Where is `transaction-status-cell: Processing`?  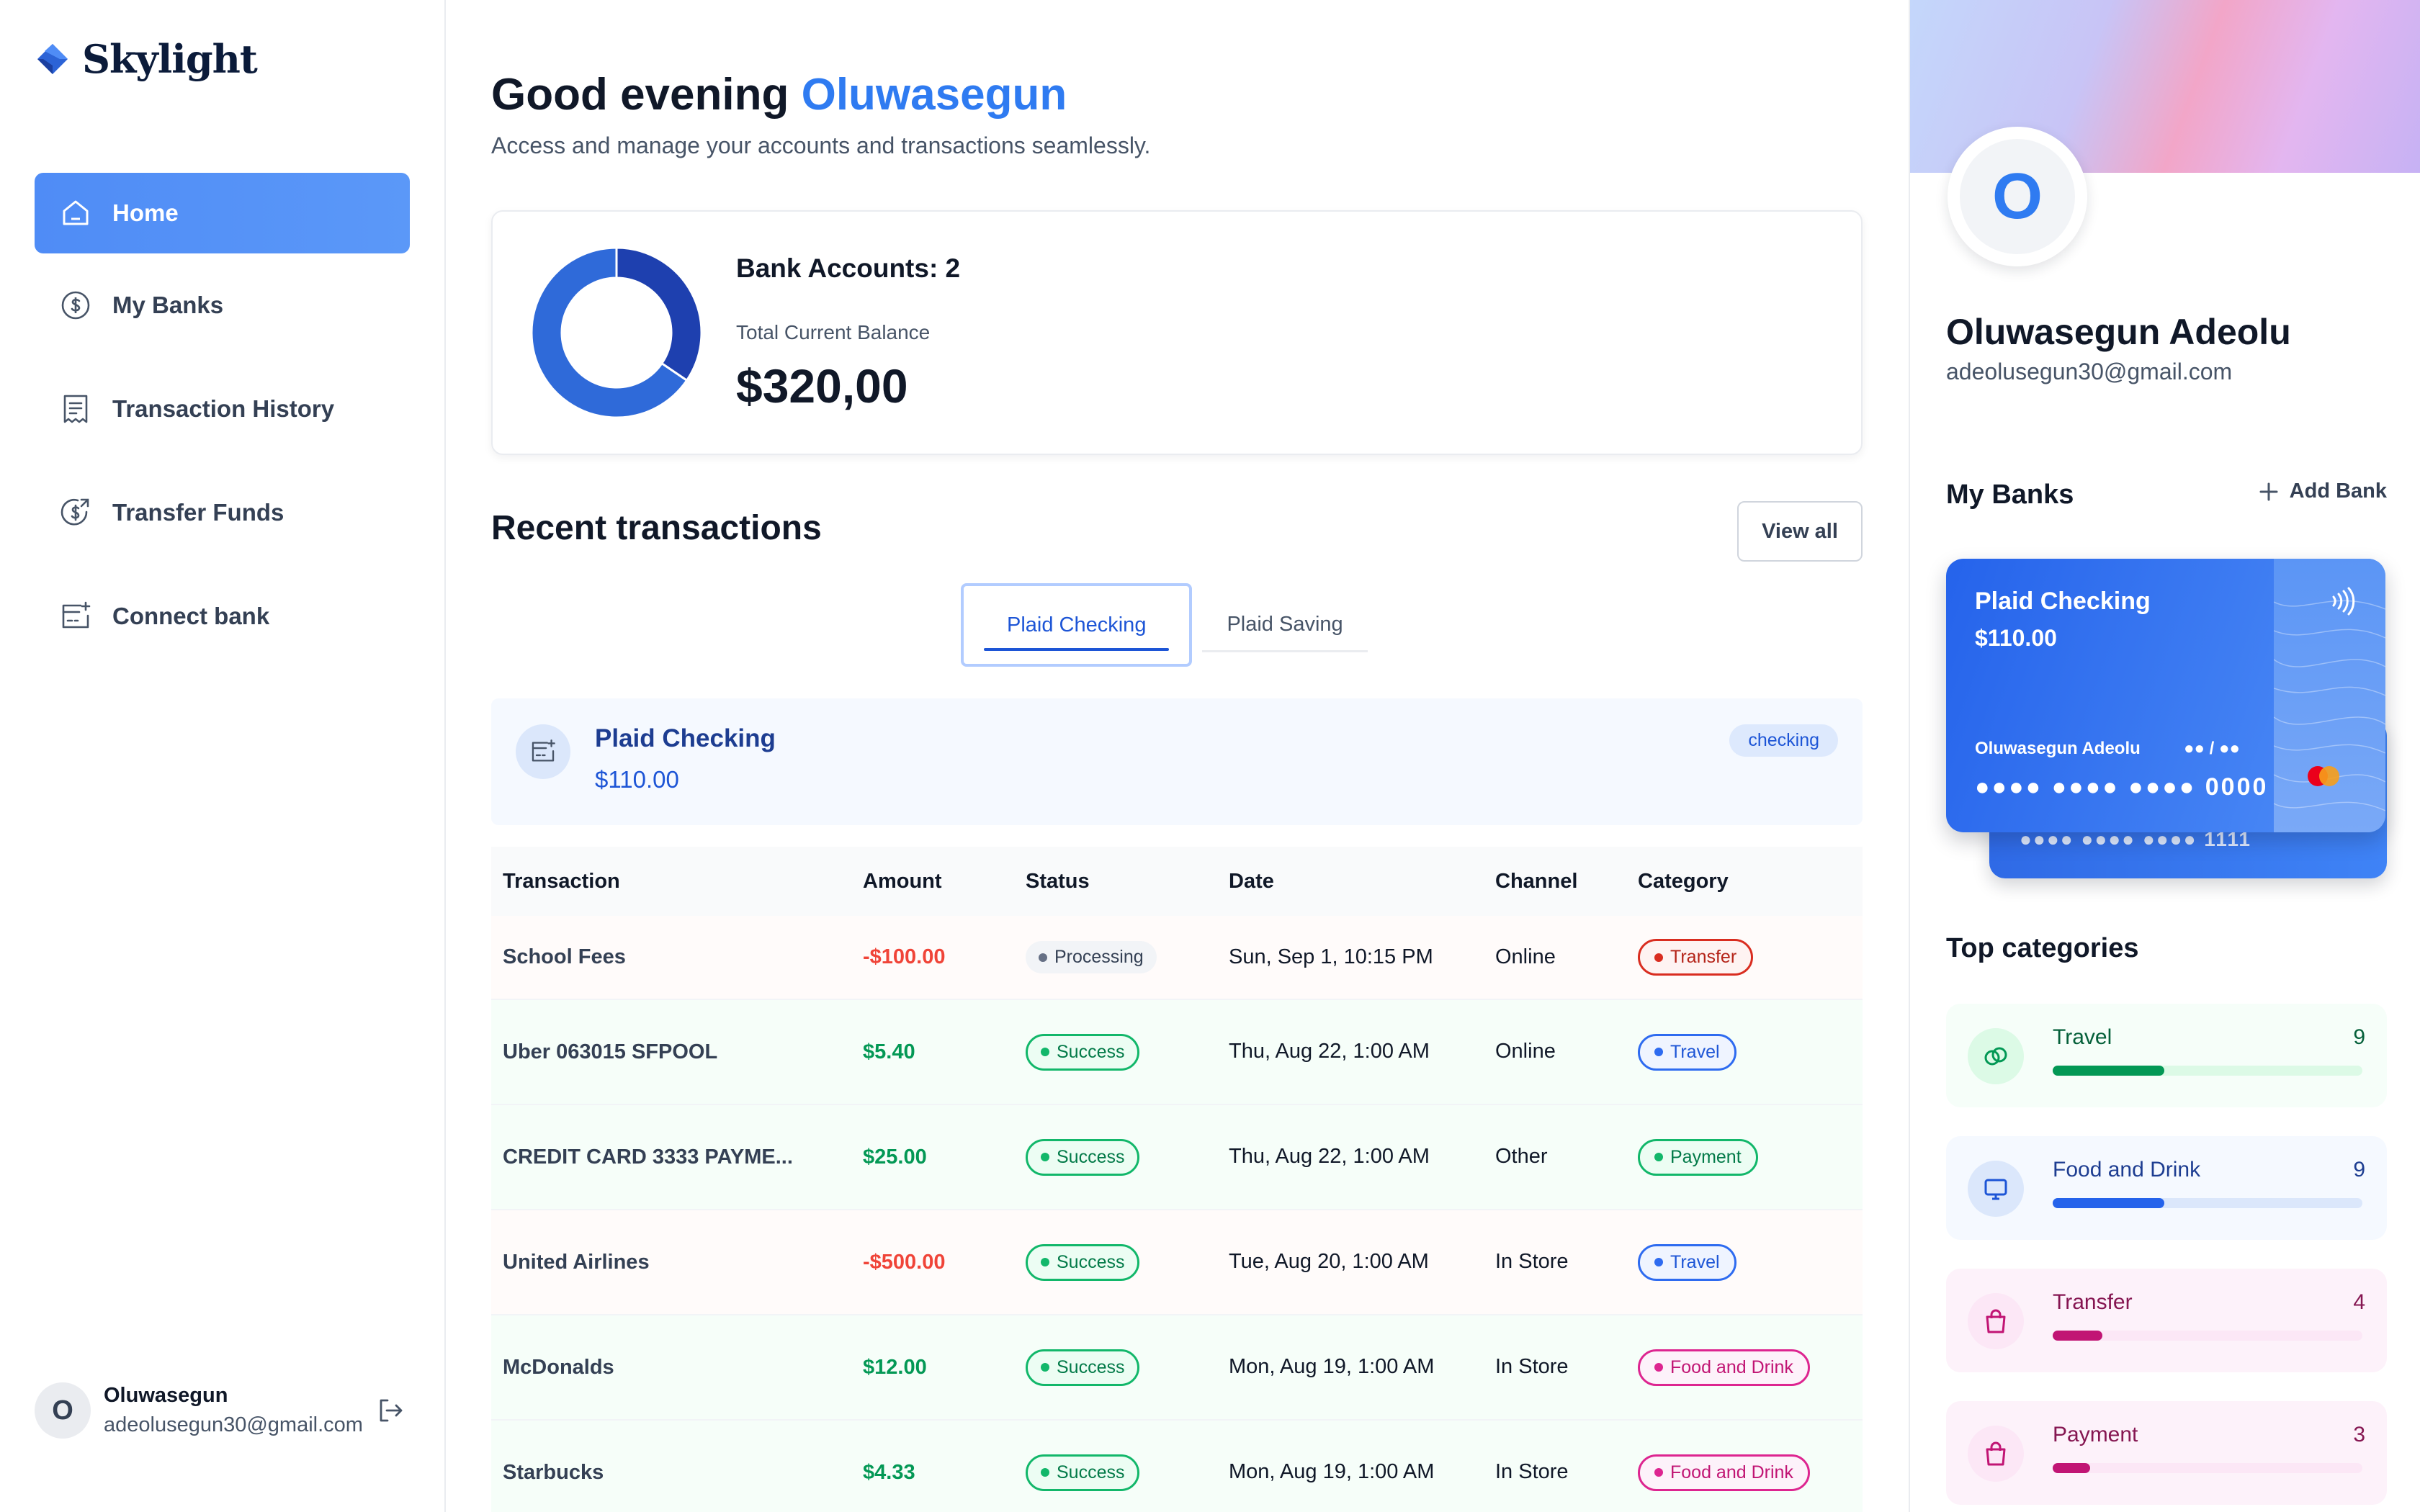 transaction-status-cell: Processing is located at coordinates (1115, 958).